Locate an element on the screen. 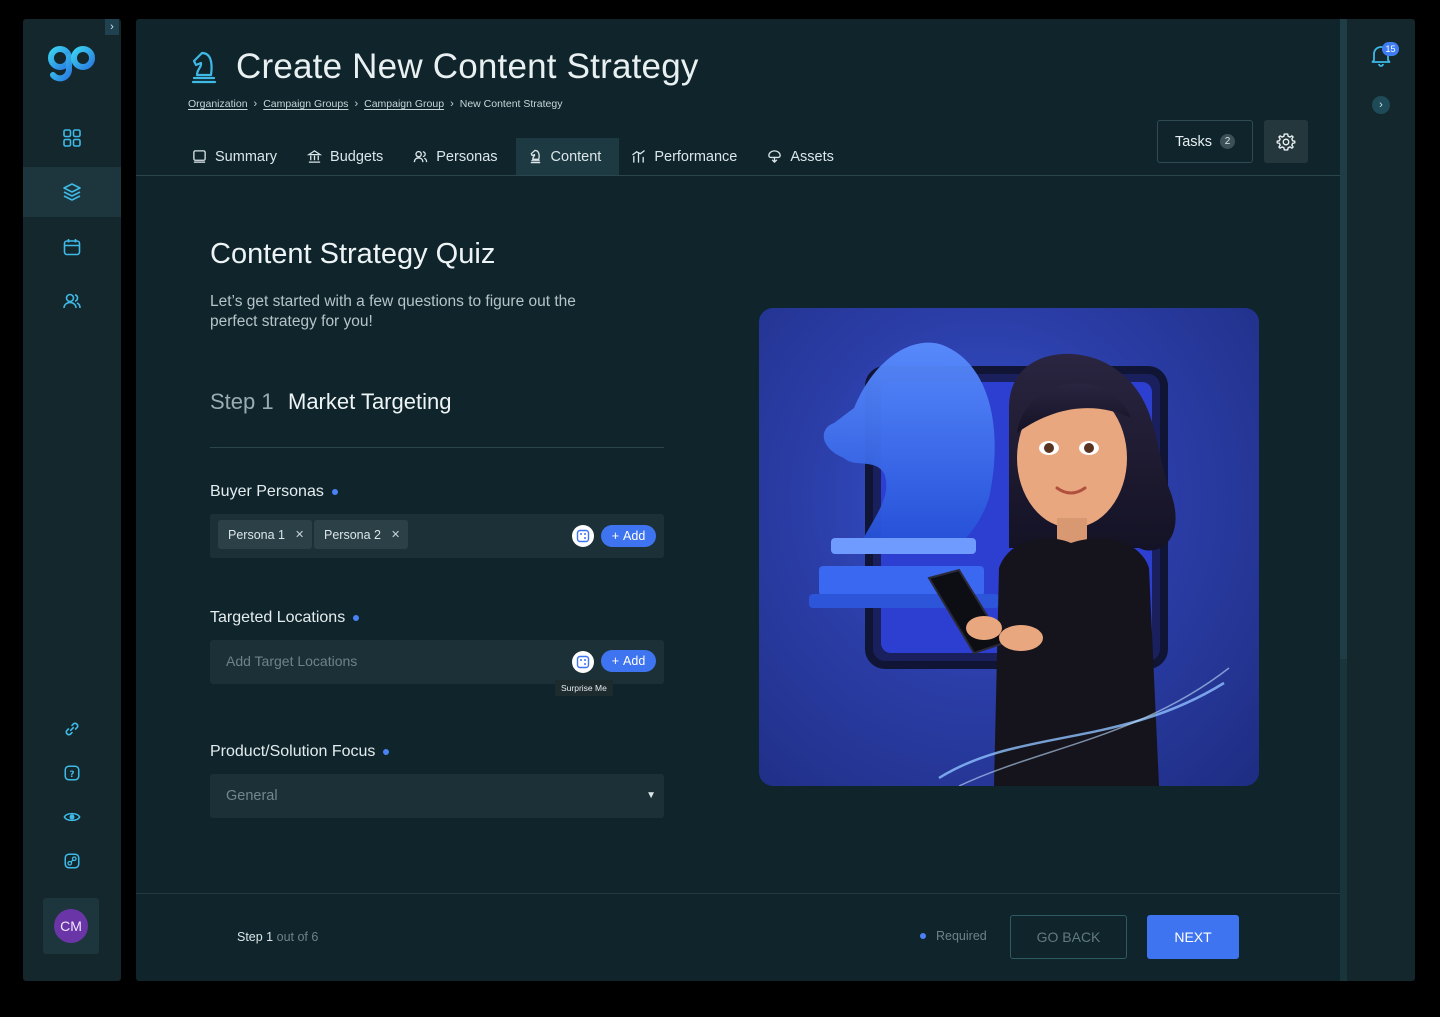 This screenshot has height=1017, width=1440. add-persona-button: + Add is located at coordinates (628, 536).